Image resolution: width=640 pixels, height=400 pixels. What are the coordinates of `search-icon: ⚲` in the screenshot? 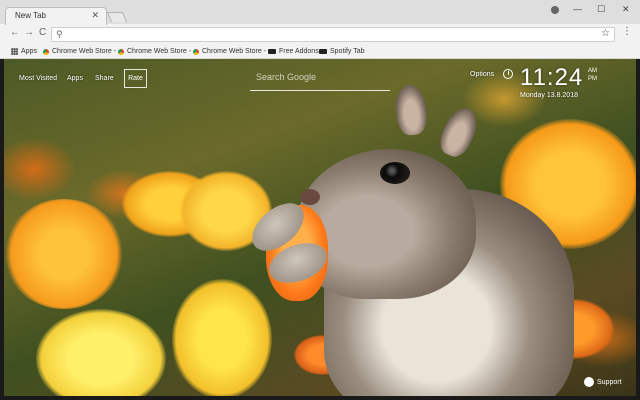 It's located at (59, 34).